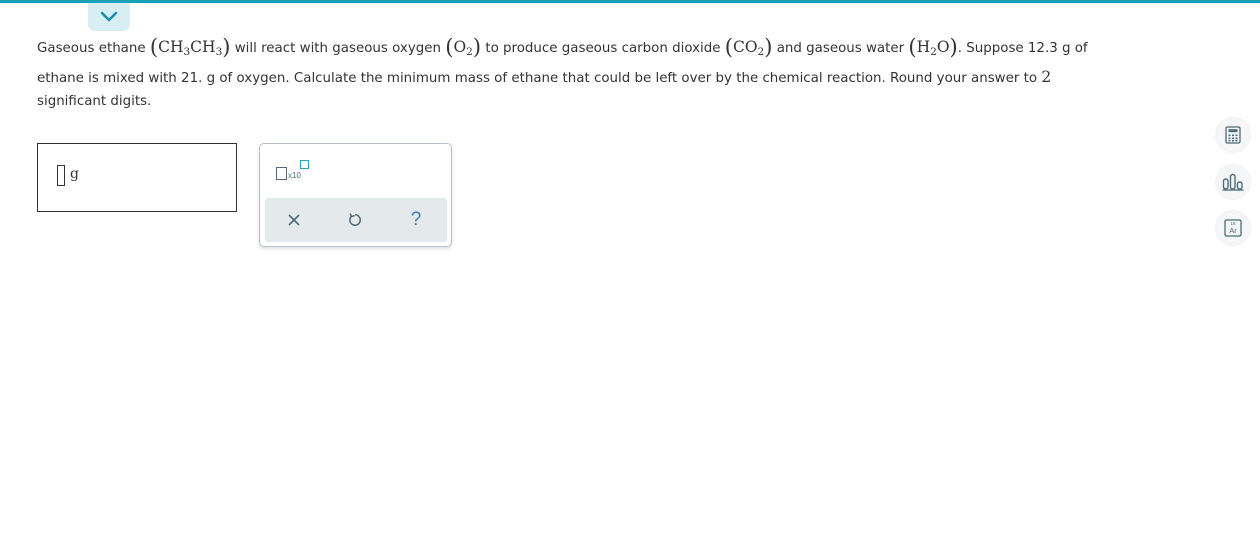 This screenshot has height=541, width=1260. I want to click on help-button: ?, so click(416, 220).